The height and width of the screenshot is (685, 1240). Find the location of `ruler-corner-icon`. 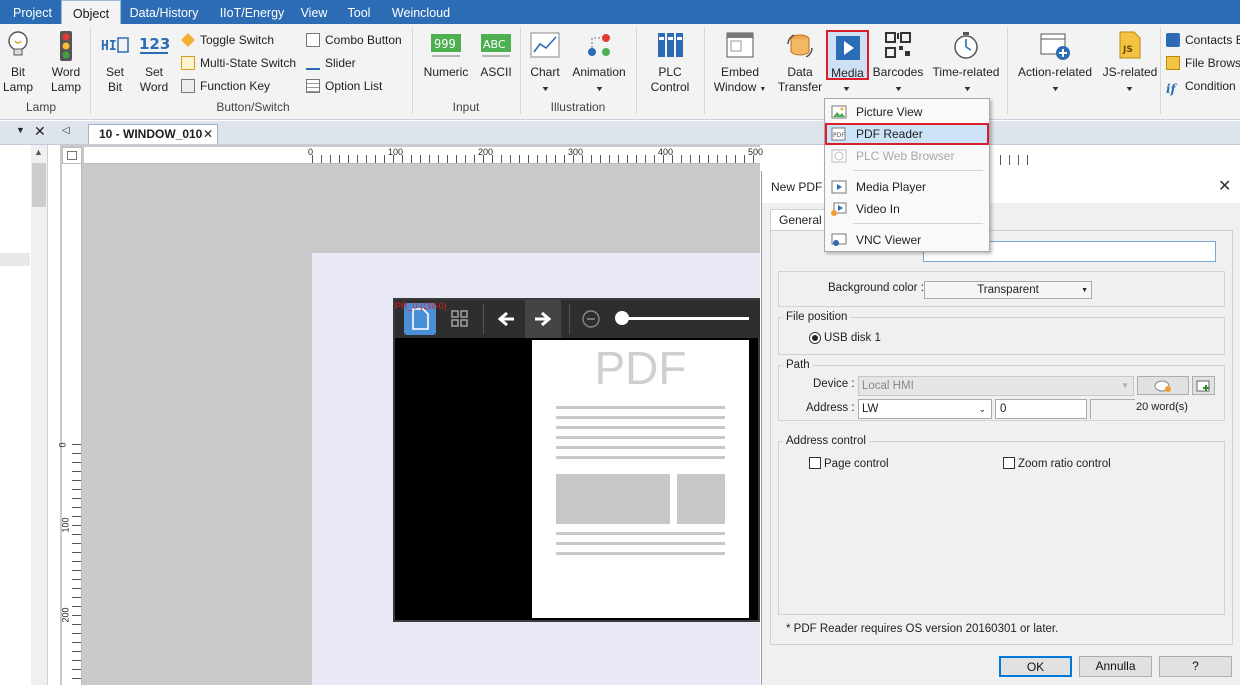

ruler-corner-icon is located at coordinates (72, 155).